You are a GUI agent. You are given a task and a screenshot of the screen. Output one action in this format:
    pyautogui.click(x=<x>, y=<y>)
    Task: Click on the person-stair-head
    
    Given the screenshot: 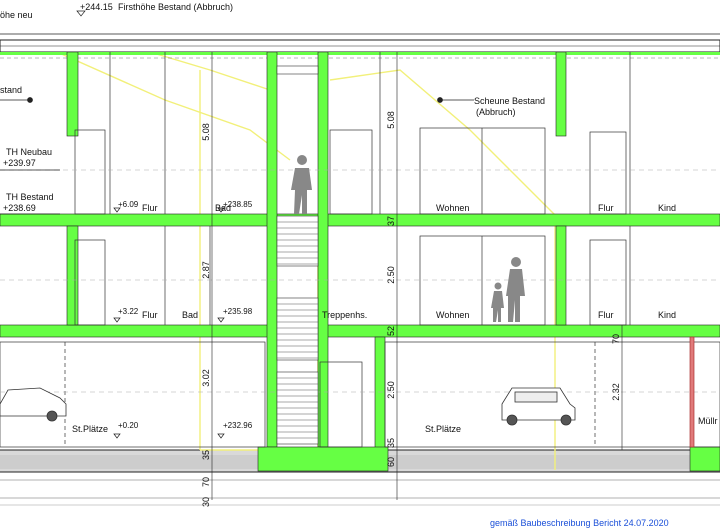 What is the action you would take?
    pyautogui.click(x=302, y=160)
    